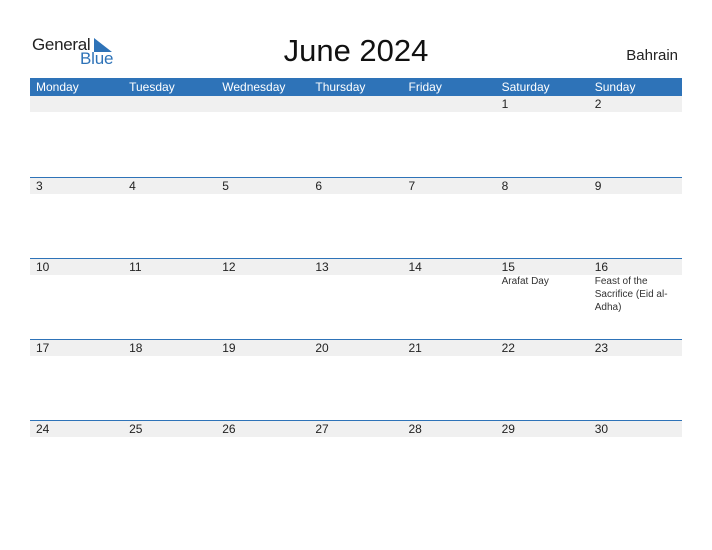 Image resolution: width=712 pixels, height=550 pixels. What do you see at coordinates (449, 429) in the screenshot?
I see `day-cell: 28` at bounding box center [449, 429].